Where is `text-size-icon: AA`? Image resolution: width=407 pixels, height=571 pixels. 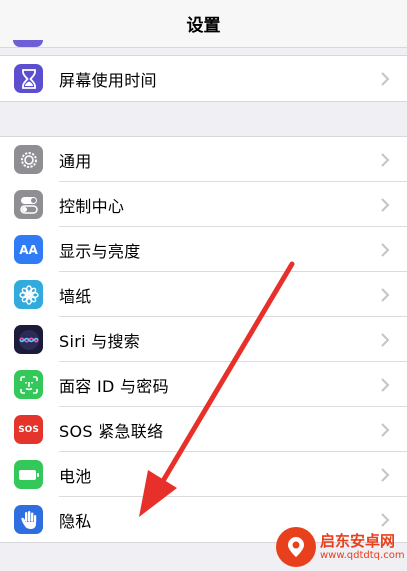
text-size-icon: AA is located at coordinates (28, 249).